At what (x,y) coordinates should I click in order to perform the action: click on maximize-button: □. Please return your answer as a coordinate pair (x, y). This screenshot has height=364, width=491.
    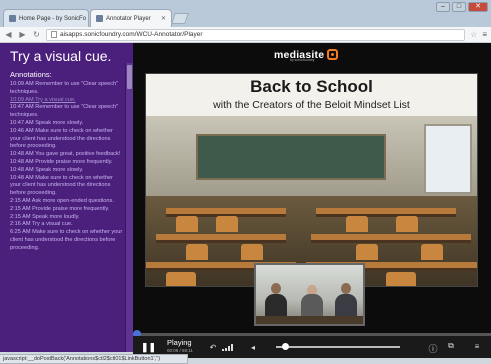
    Looking at the image, I should click on (459, 7).